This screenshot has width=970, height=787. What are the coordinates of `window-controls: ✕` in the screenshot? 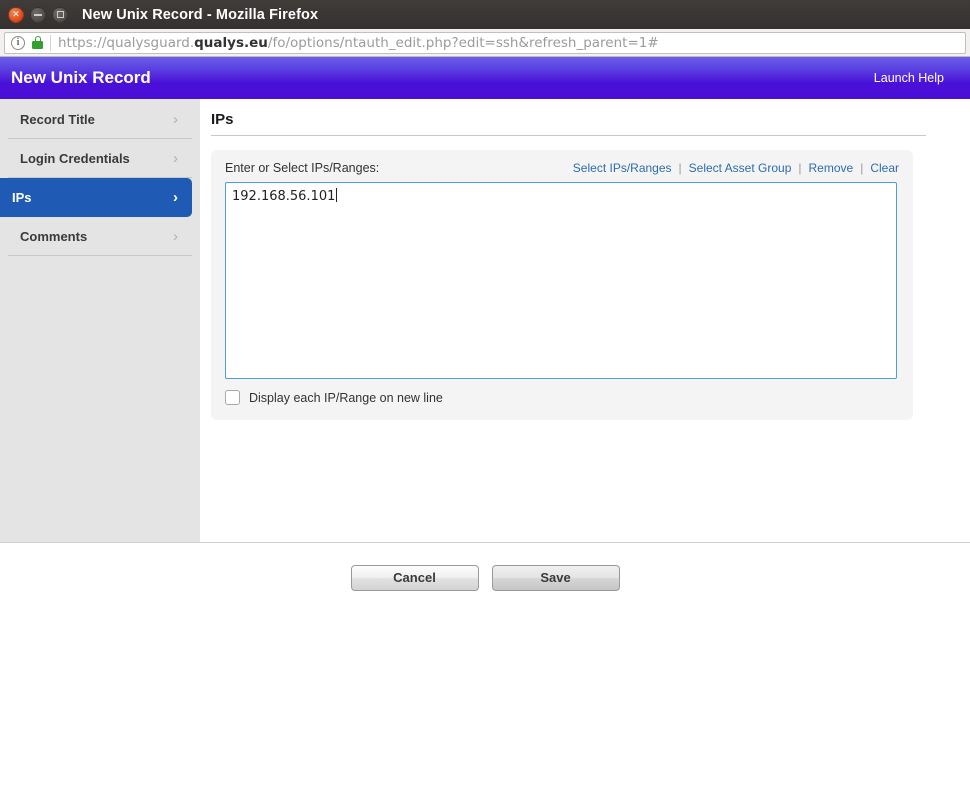 It's located at (38, 14).